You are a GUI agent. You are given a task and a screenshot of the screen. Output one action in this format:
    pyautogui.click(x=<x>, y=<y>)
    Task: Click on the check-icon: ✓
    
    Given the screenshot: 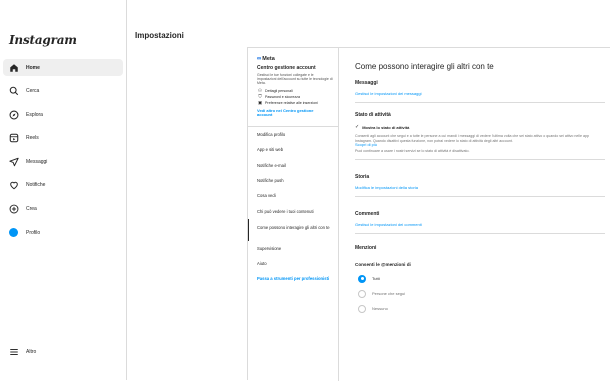 What is the action you would take?
    pyautogui.click(x=357, y=127)
    